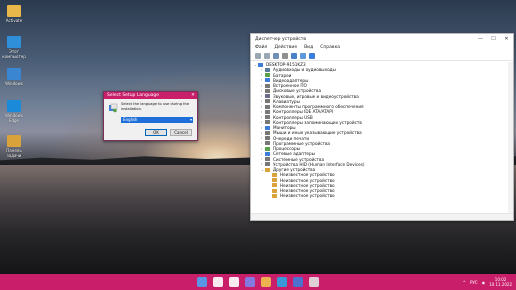 The image size is (516, 290). Describe the element at coordinates (282, 75) in the screenshot. I see `device-tree-label: Батареи` at that location.